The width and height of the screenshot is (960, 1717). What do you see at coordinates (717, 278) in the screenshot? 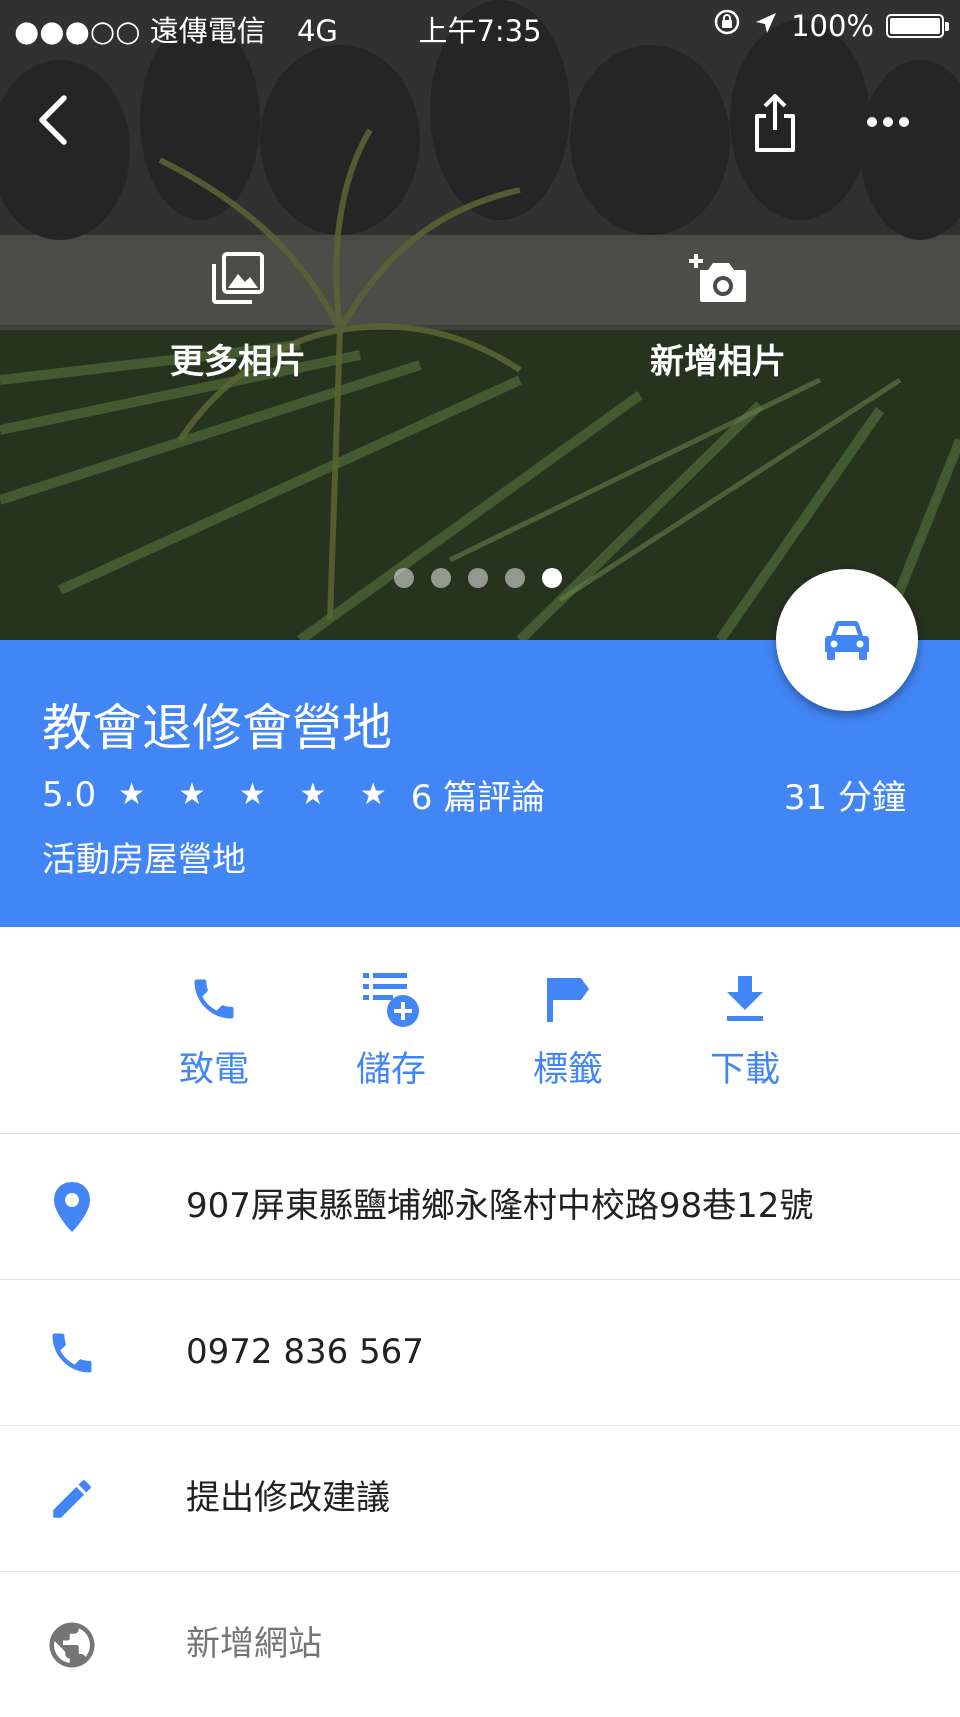
I see `add-photo-camera-icon` at bounding box center [717, 278].